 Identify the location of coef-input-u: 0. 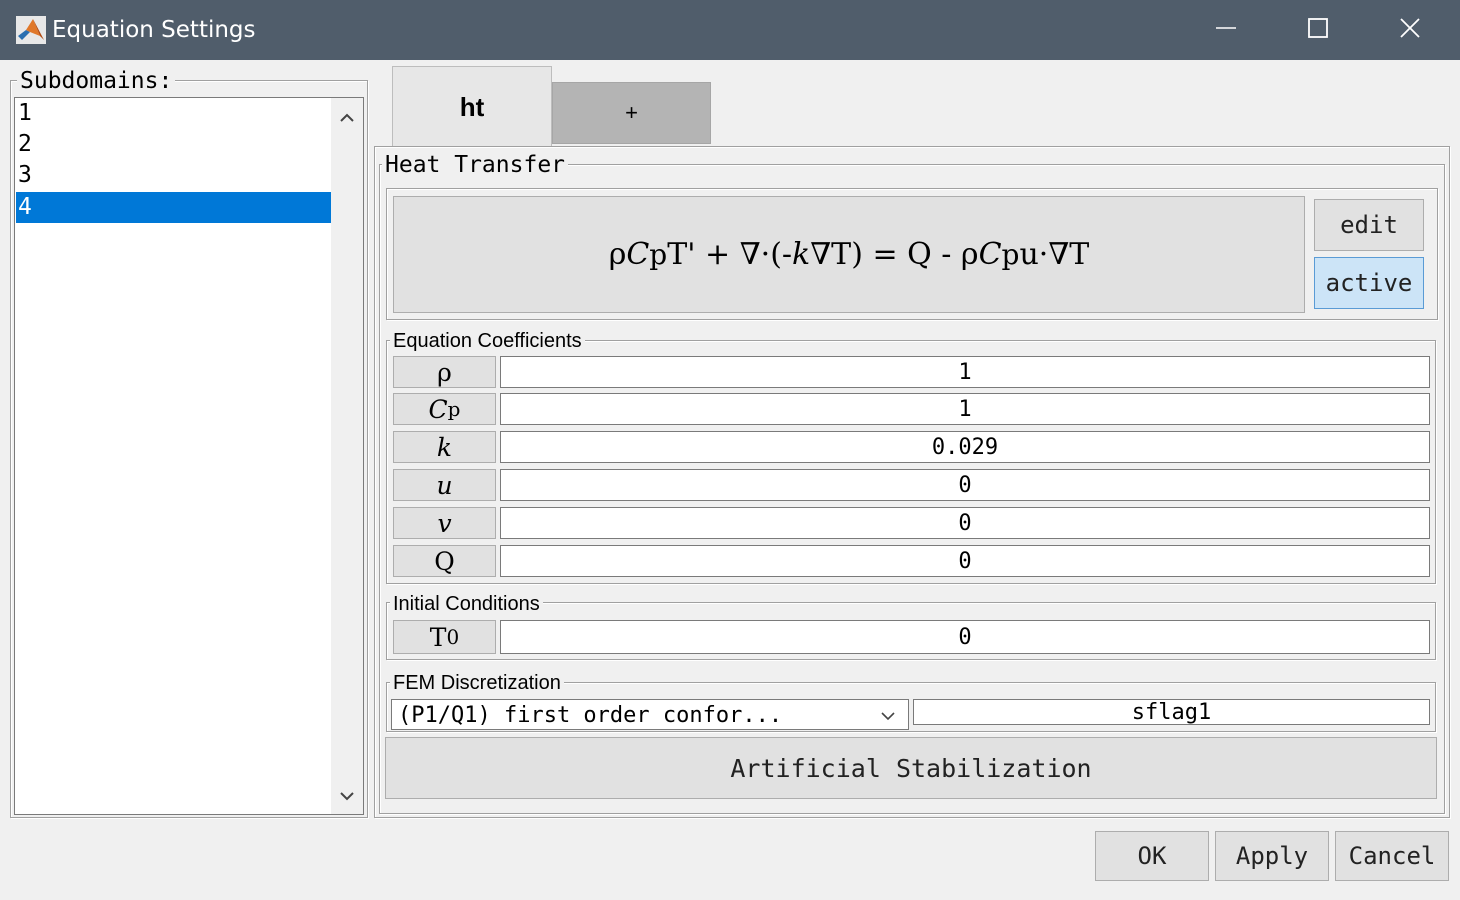
(965, 485).